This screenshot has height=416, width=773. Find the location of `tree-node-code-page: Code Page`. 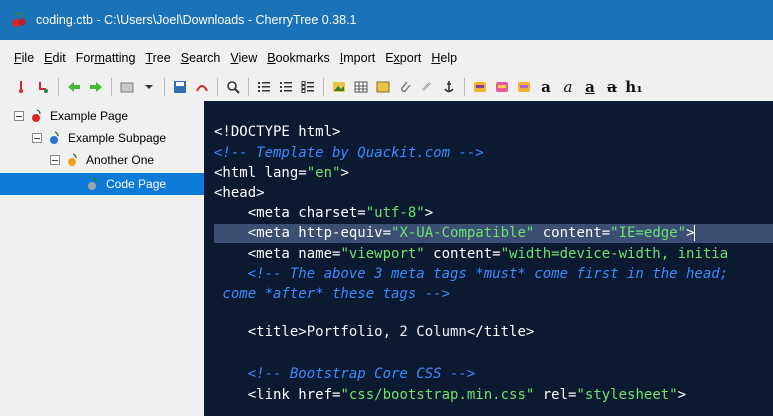

tree-node-code-page: Code Page is located at coordinates (102, 184).